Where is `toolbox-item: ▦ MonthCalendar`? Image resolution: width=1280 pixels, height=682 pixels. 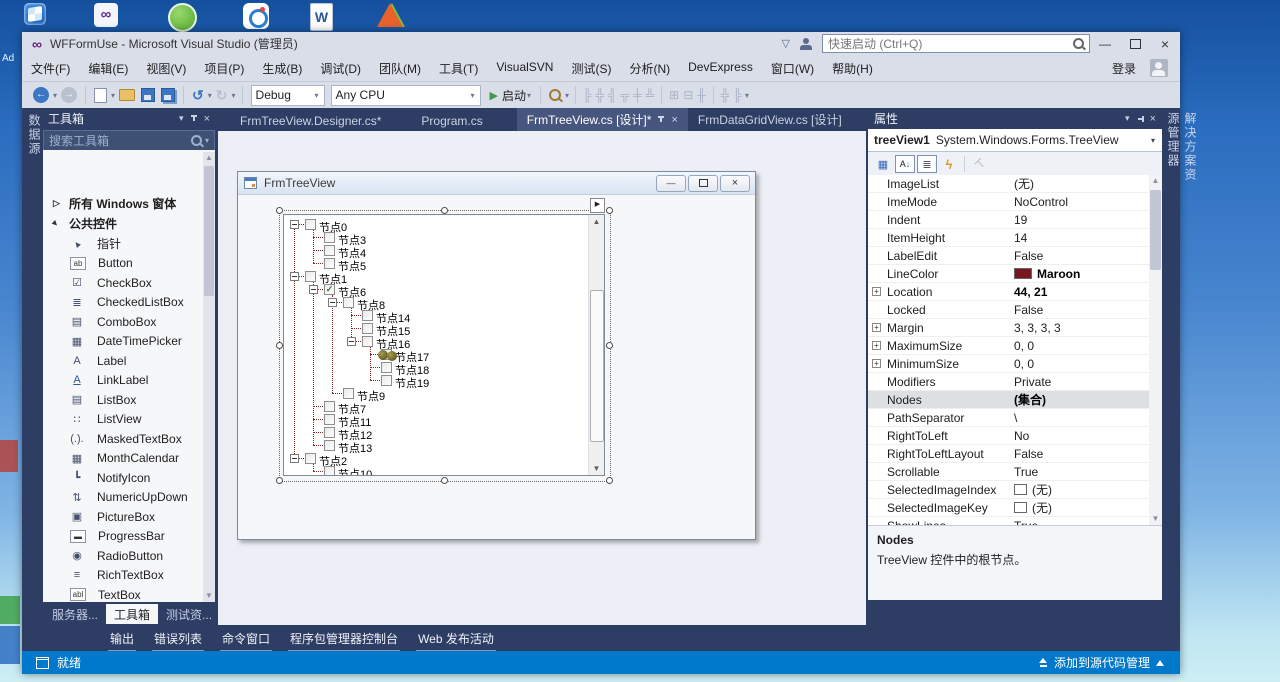 toolbox-item: ▦ MonthCalendar is located at coordinates (129, 459).